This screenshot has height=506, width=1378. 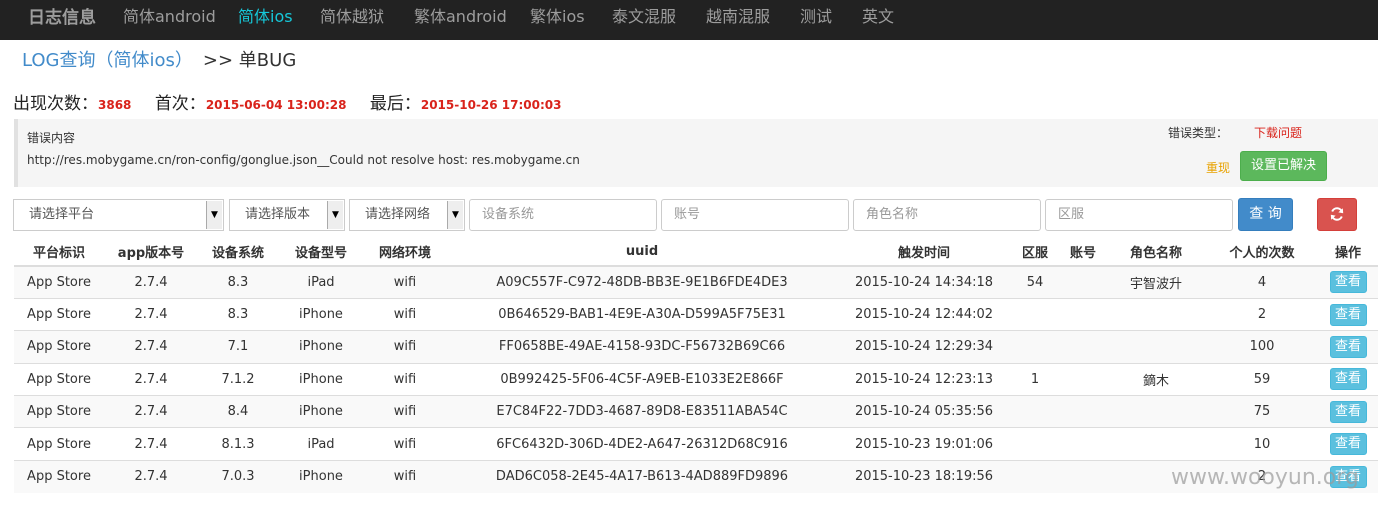 What do you see at coordinates (1265, 214) in the screenshot?
I see `query-button: 查 询` at bounding box center [1265, 214].